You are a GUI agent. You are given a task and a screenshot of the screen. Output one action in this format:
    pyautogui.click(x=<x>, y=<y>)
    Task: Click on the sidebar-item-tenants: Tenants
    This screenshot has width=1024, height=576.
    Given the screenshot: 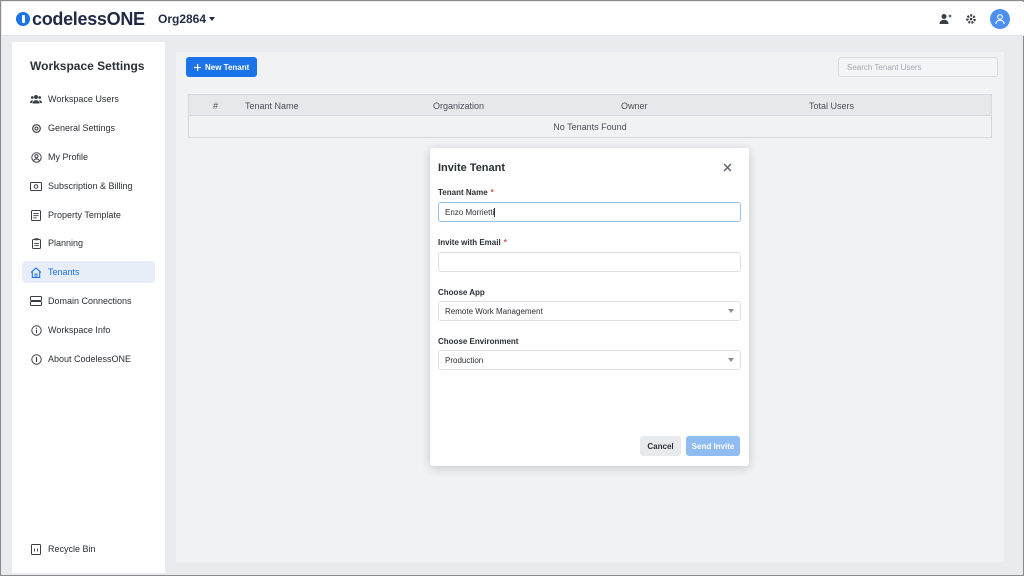 What is the action you would take?
    pyautogui.click(x=88, y=272)
    